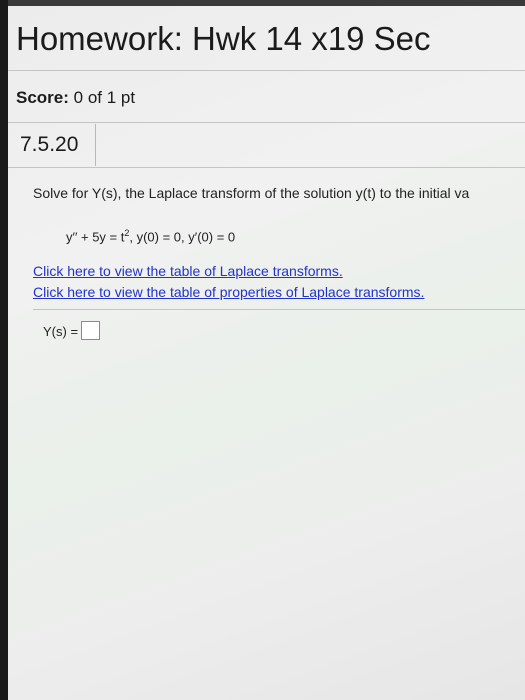 The height and width of the screenshot is (700, 525). I want to click on answer-input, so click(91, 330).